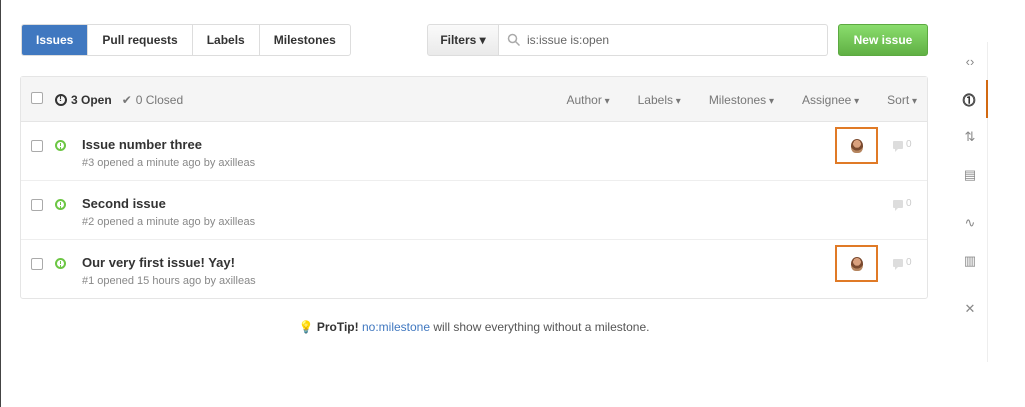 Image resolution: width=1025 pixels, height=407 pixels. What do you see at coordinates (970, 223) in the screenshot?
I see `pulse-icon: ∿` at bounding box center [970, 223].